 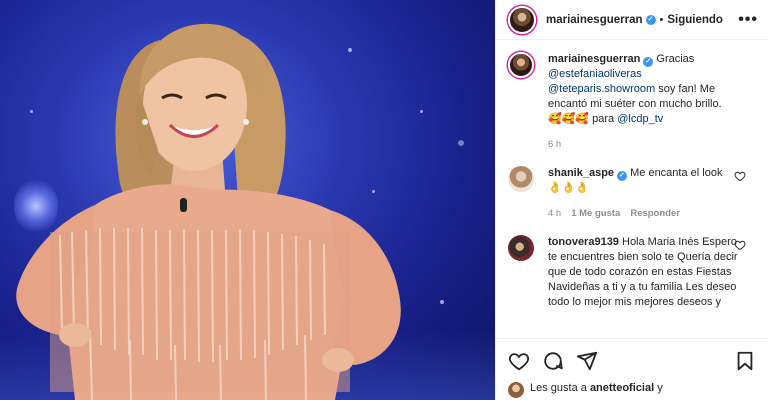 I want to click on caption-meta: 6 h, so click(x=643, y=144).